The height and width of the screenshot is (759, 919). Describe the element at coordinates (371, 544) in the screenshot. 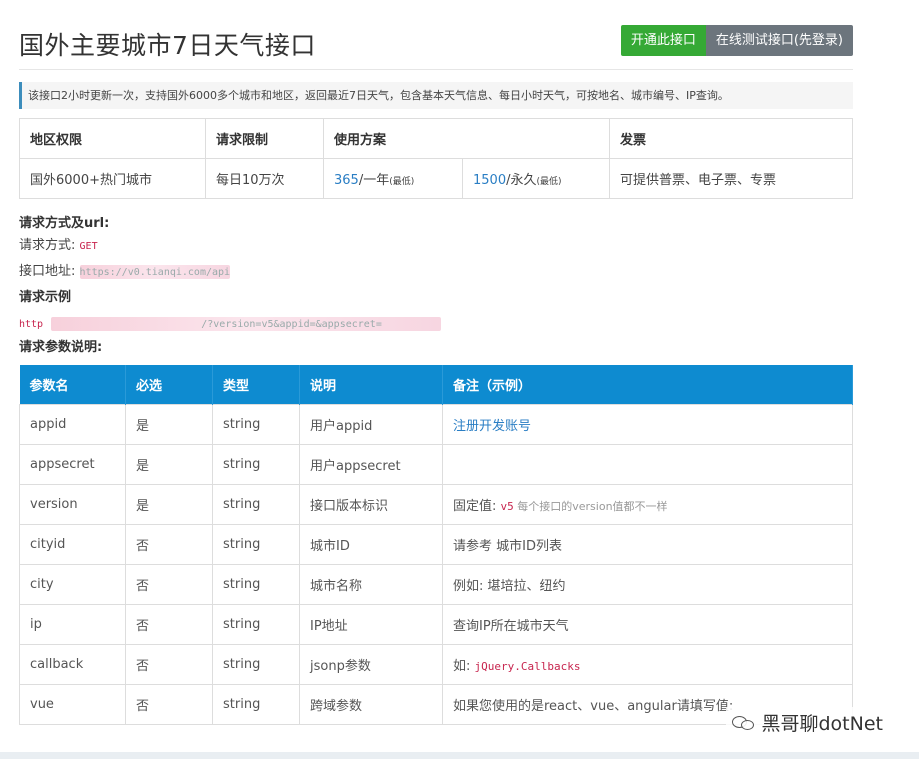

I see `param-desc: 城市ID` at that location.